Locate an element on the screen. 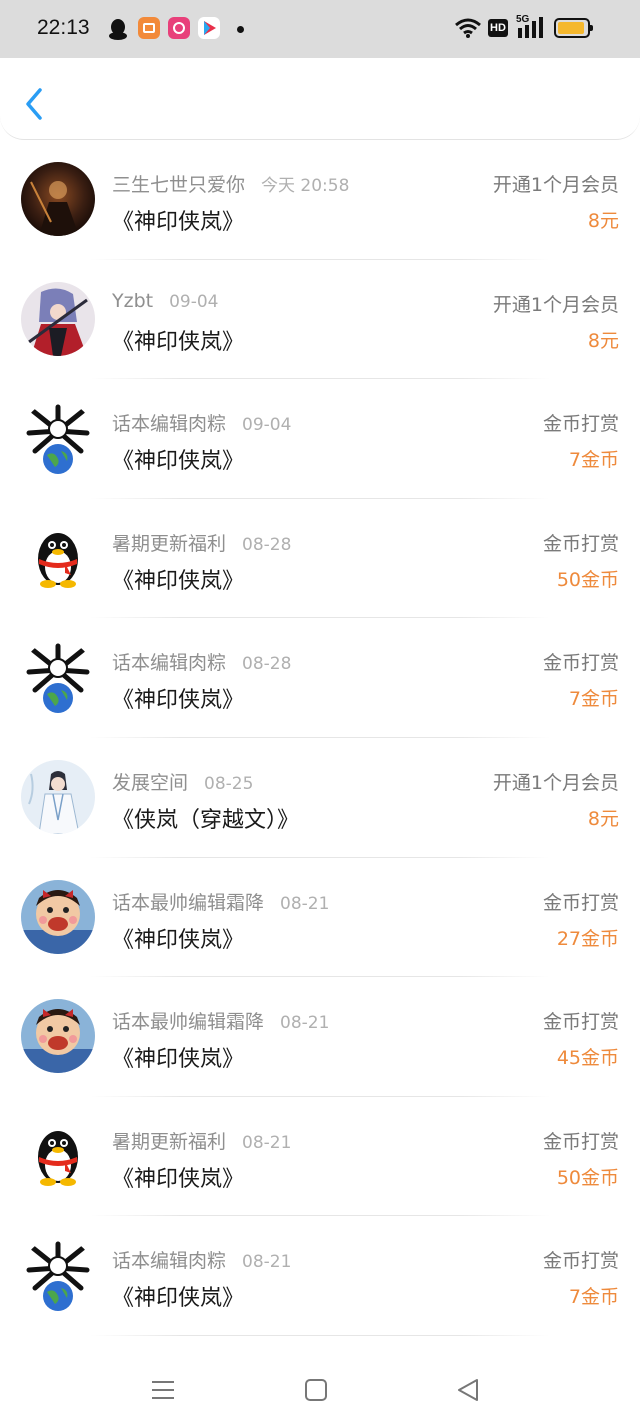 This screenshot has height=1428, width=640. user-name: 话本编辑肉粽 08-21 is located at coordinates (201, 1259).